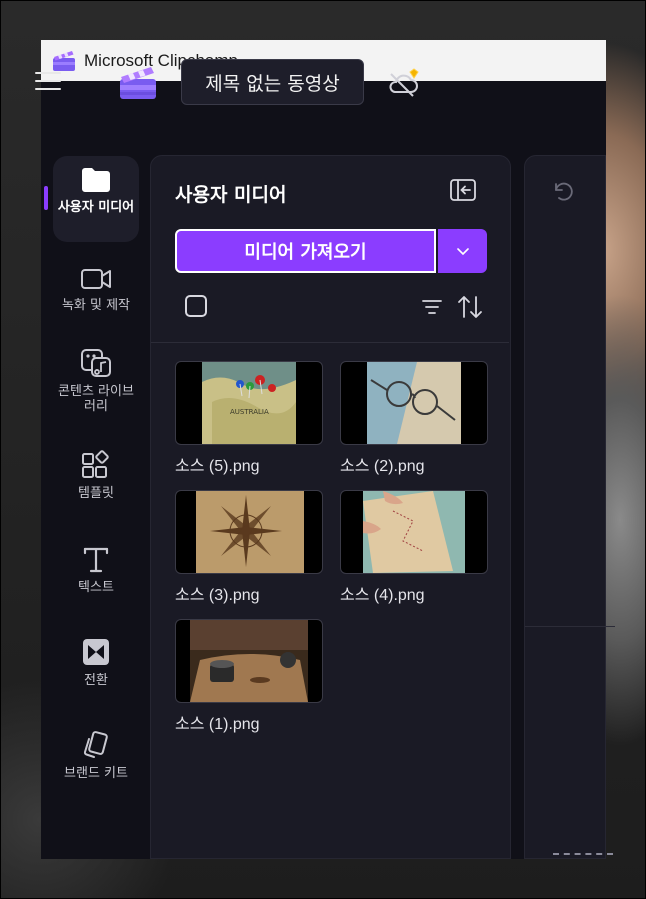 This screenshot has width=646, height=899. I want to click on select-all-checkbox, so click(196, 306).